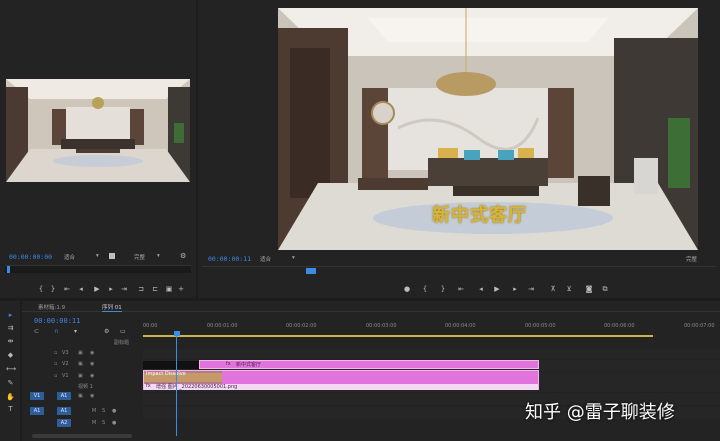 The image size is (720, 441). I want to click on track-header-v2: ▫ V2 ▣ ◉, so click(82, 365).